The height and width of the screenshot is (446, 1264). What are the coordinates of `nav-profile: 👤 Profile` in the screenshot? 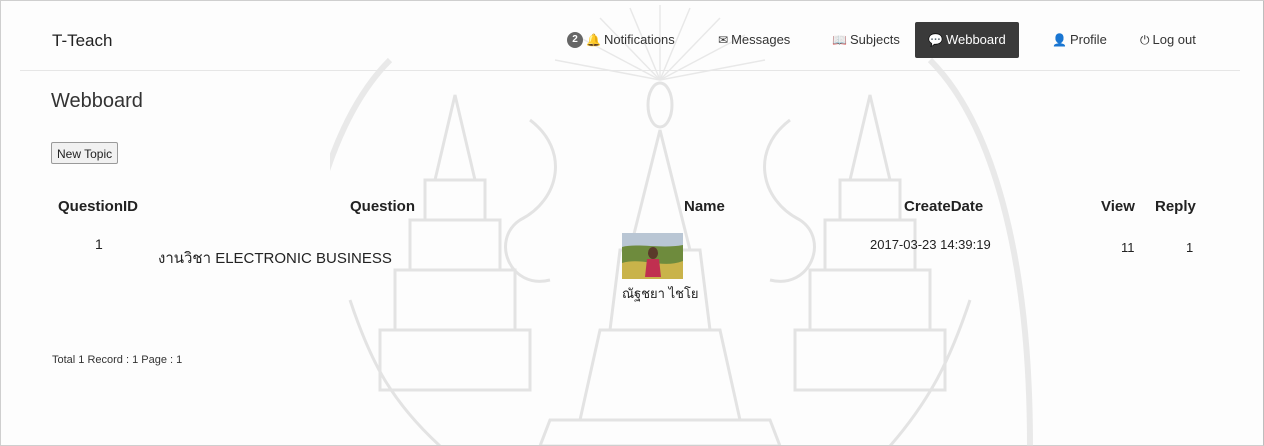 It's located at (1079, 40).